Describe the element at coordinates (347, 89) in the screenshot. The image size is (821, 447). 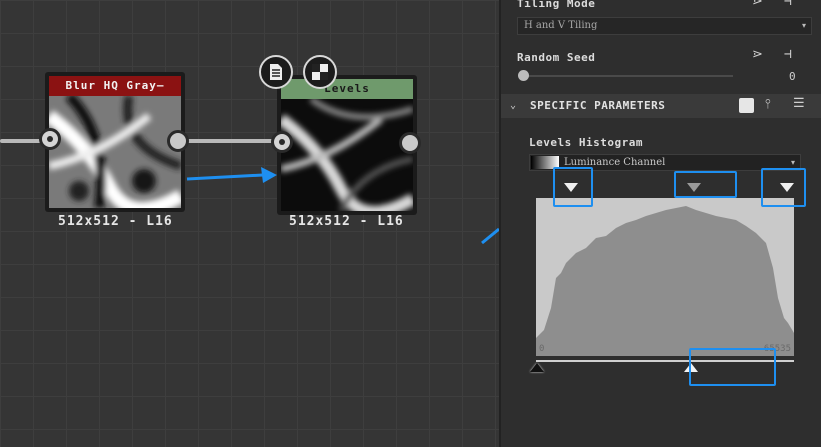
I see `node-title: Levels` at that location.